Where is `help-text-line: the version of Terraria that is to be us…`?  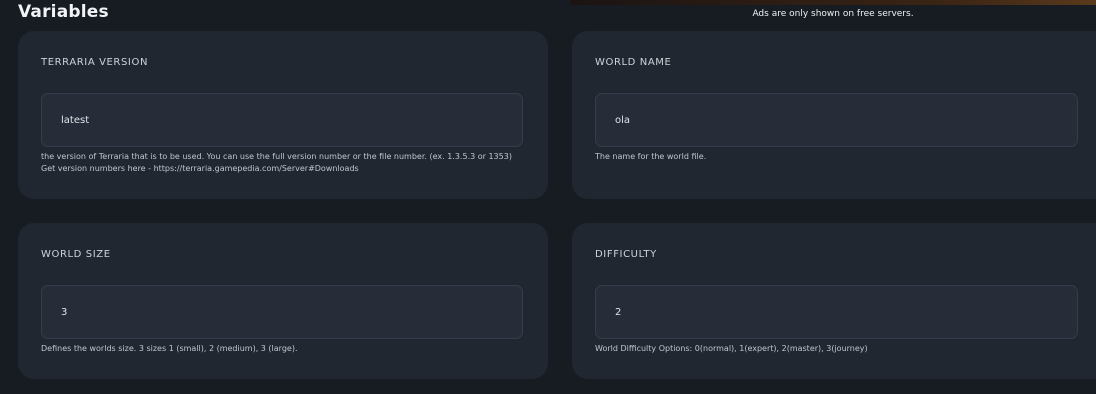 help-text-line: the version of Terraria that is to be us… is located at coordinates (276, 156).